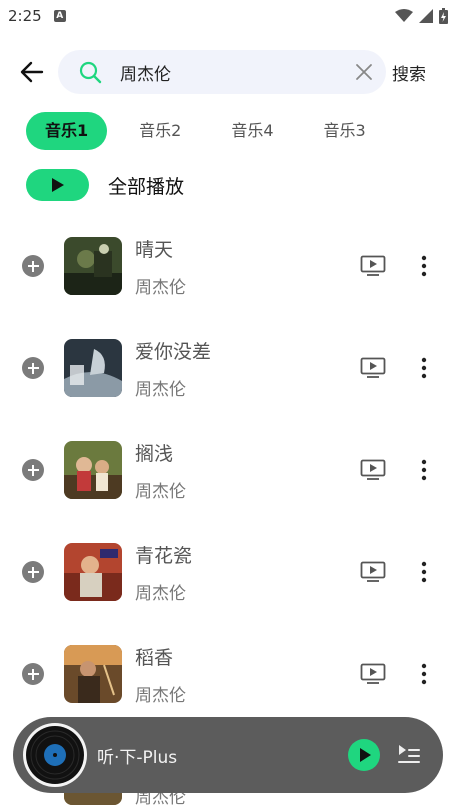 The image size is (456, 812). What do you see at coordinates (137, 758) in the screenshot?
I see `now-playing-title: 听·下-Plus` at bounding box center [137, 758].